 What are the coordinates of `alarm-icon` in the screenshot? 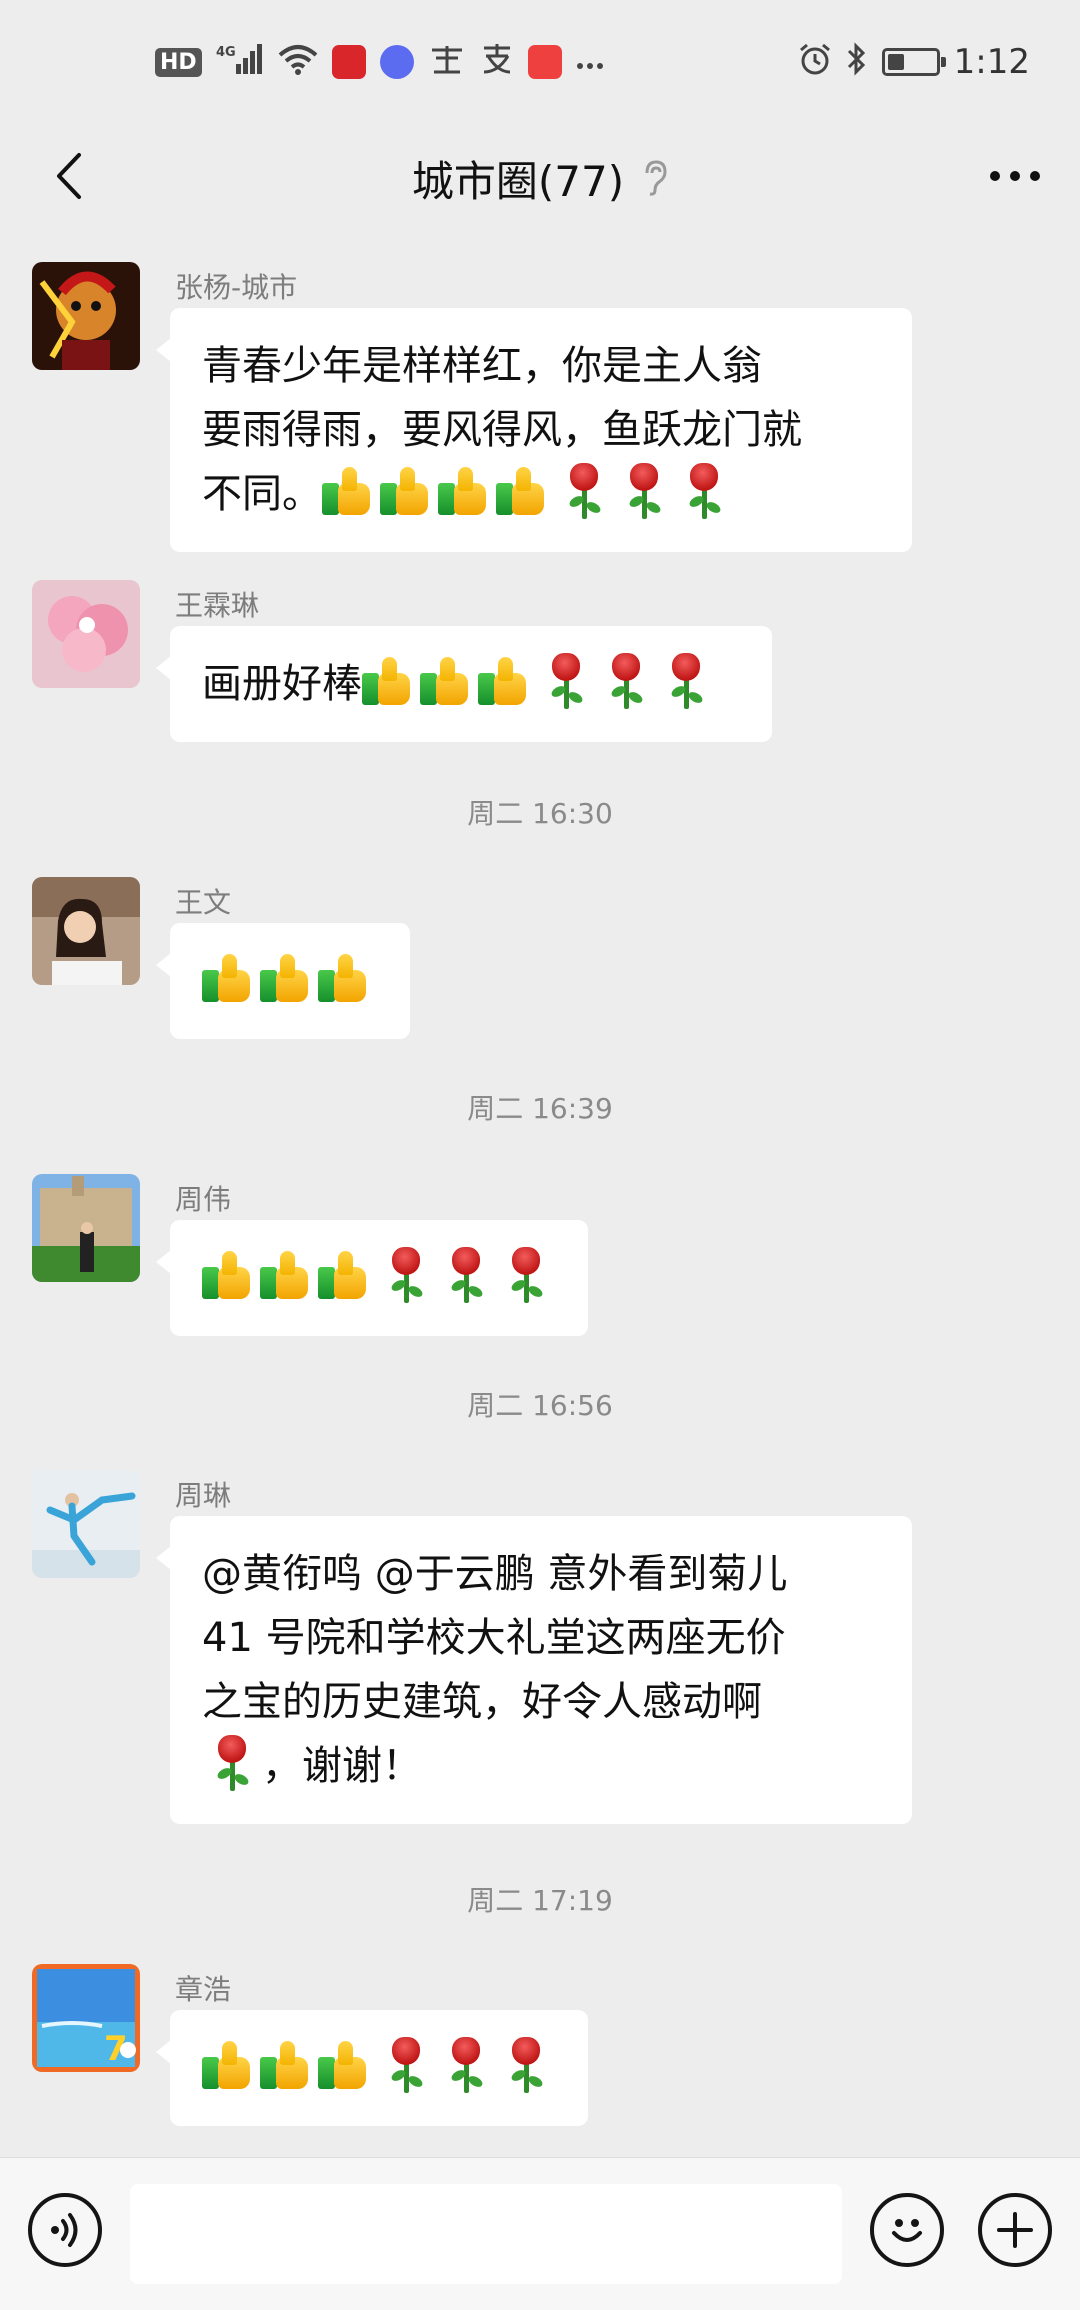 It's located at (815, 62).